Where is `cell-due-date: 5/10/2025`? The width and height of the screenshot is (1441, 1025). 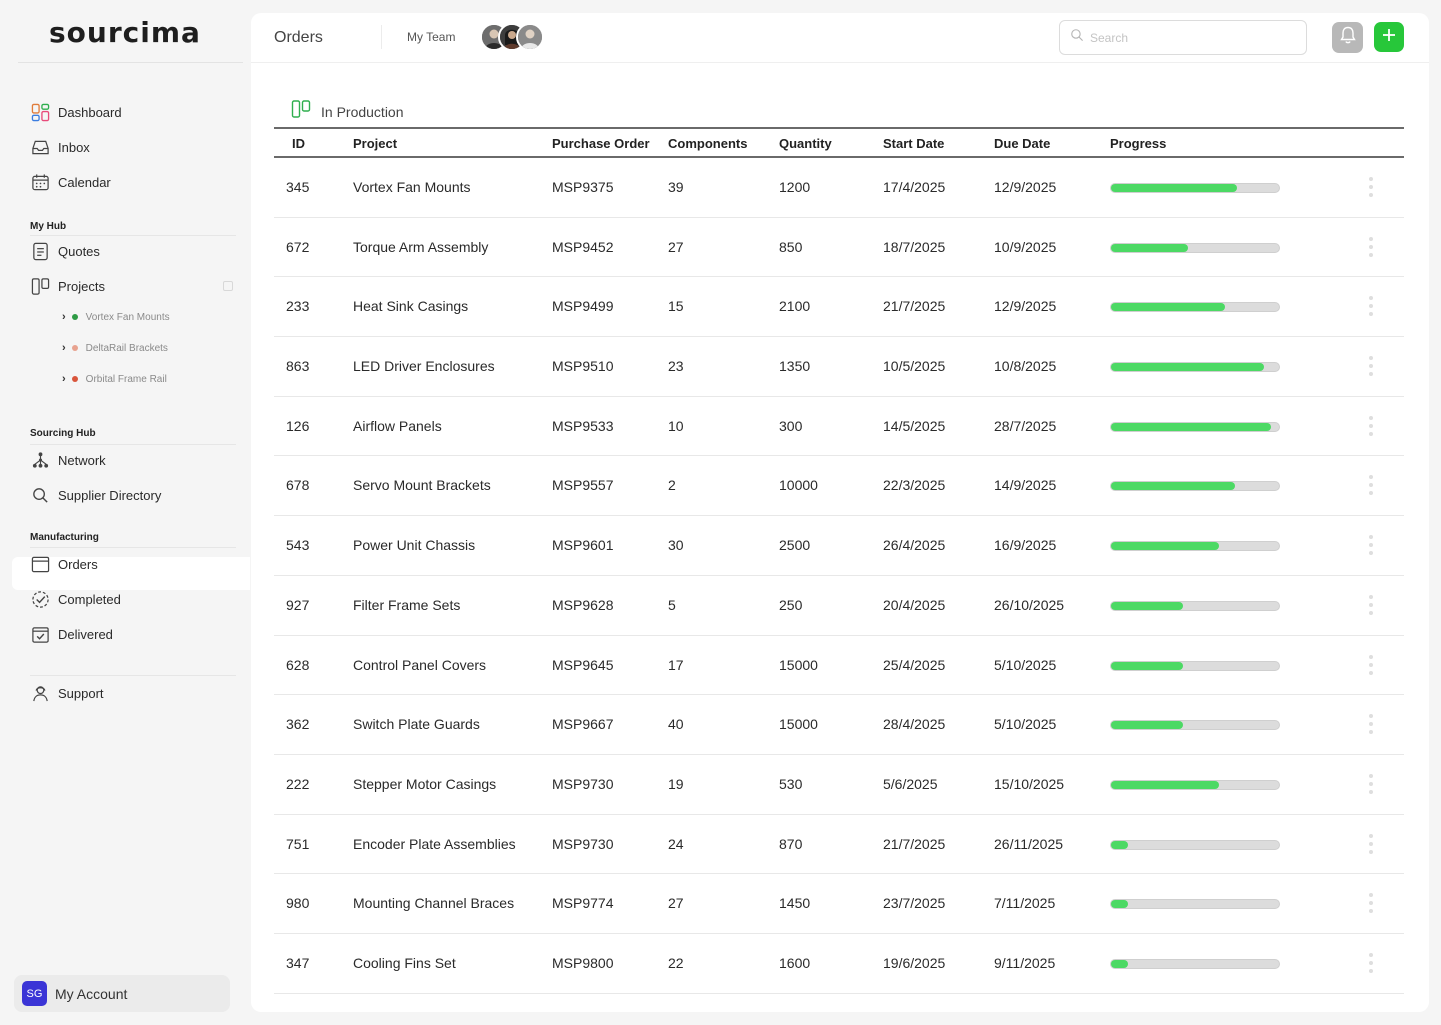 cell-due-date: 5/10/2025 is located at coordinates (1025, 664).